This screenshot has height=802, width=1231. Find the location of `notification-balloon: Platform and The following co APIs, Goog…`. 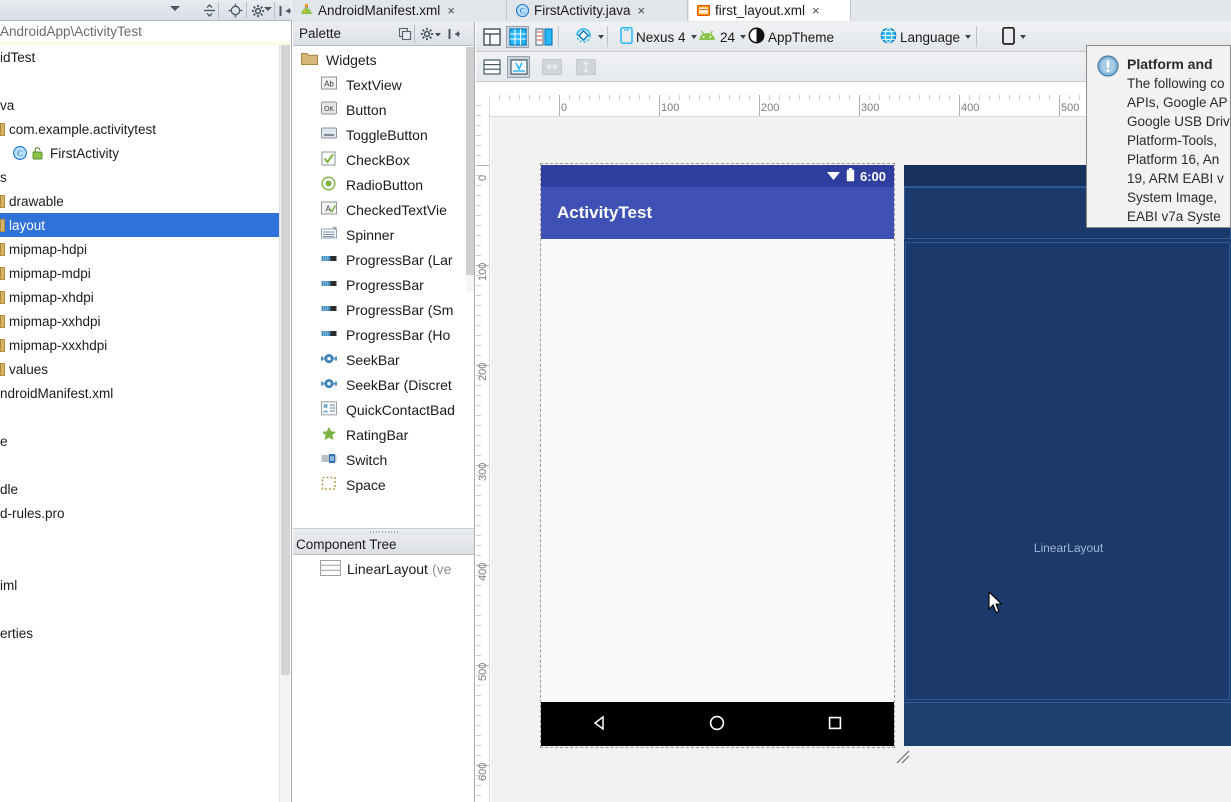

notification-balloon: Platform and The following co APIs, Goog… is located at coordinates (1158, 136).